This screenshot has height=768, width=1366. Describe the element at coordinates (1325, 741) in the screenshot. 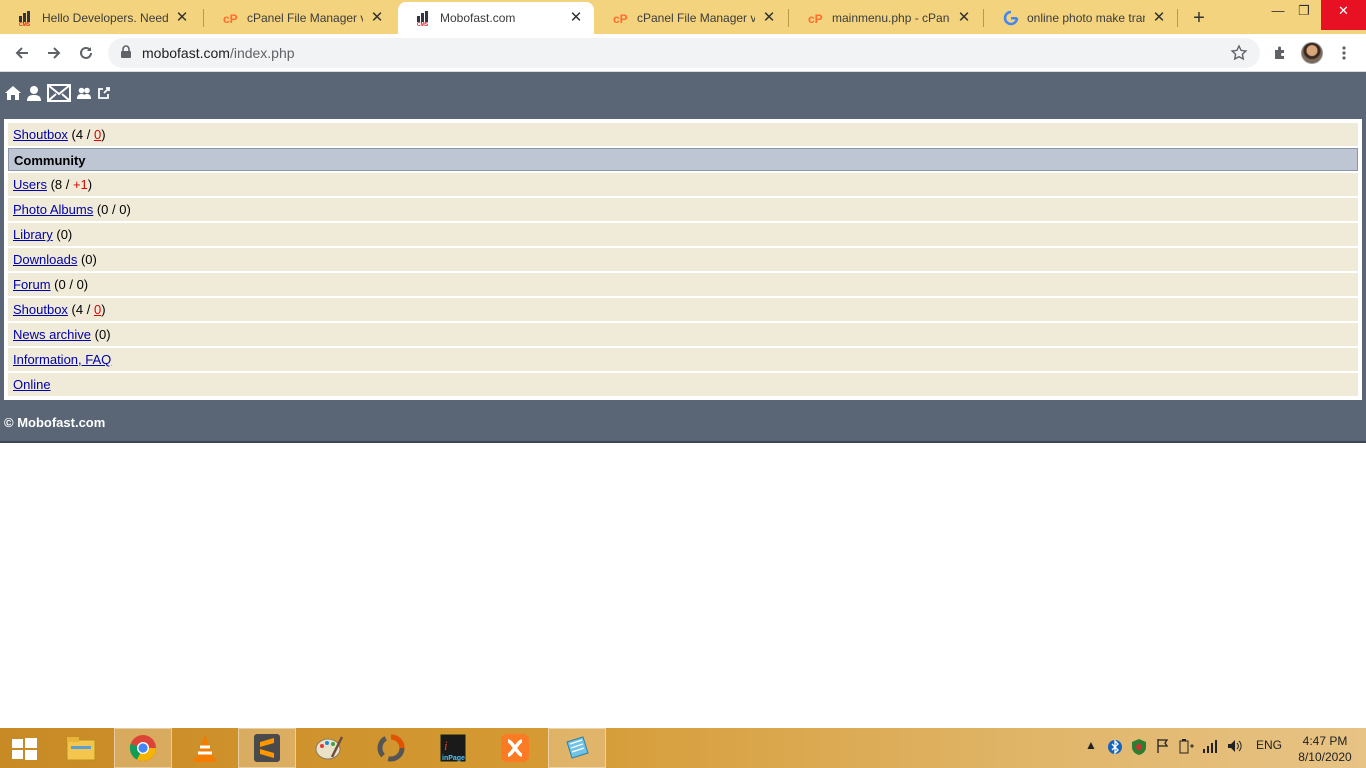

I see `clock-time: 4:47 PM` at that location.